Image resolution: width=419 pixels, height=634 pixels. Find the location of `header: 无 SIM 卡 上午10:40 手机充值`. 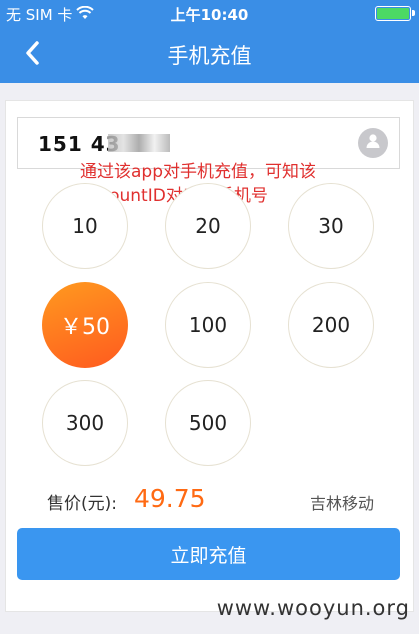

header: 无 SIM 卡 上午10:40 手机充值 is located at coordinates (209, 41).